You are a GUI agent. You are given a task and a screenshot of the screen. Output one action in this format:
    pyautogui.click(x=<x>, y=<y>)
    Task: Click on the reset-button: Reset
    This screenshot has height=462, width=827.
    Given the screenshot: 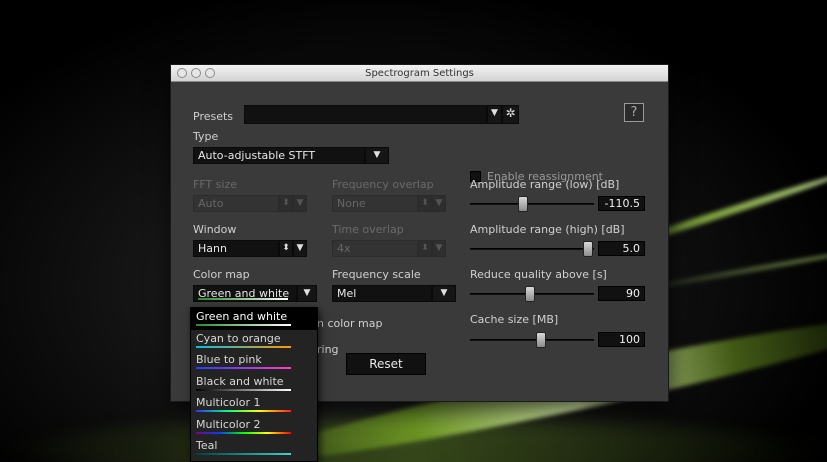 What is the action you would take?
    pyautogui.click(x=386, y=364)
    